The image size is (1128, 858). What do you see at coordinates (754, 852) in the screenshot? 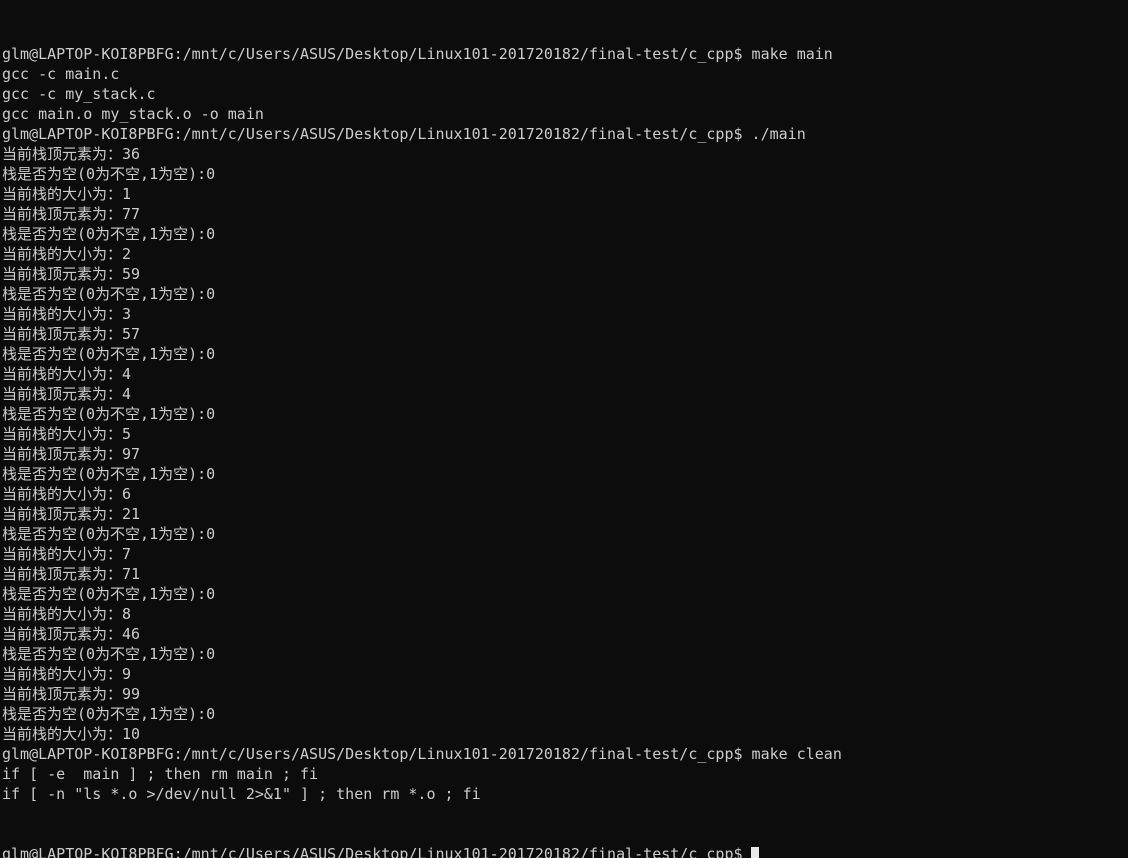
I see `text-cursor` at bounding box center [754, 852].